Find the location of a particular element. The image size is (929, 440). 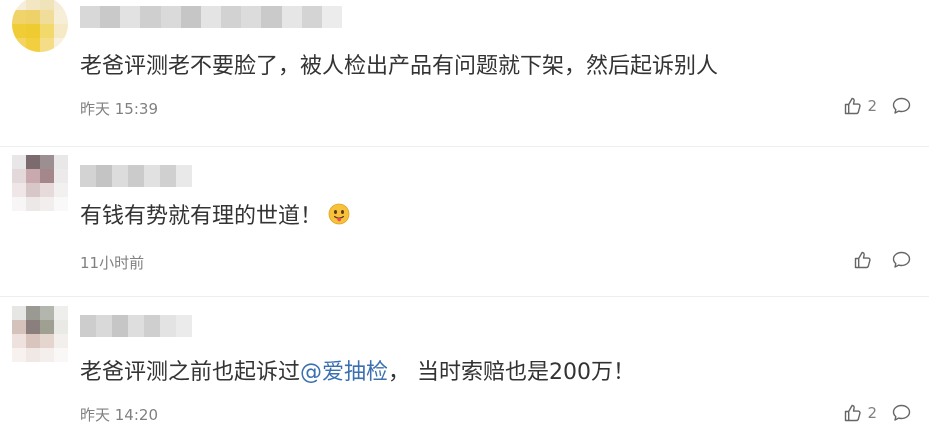

comment-actions is located at coordinates (882, 260).